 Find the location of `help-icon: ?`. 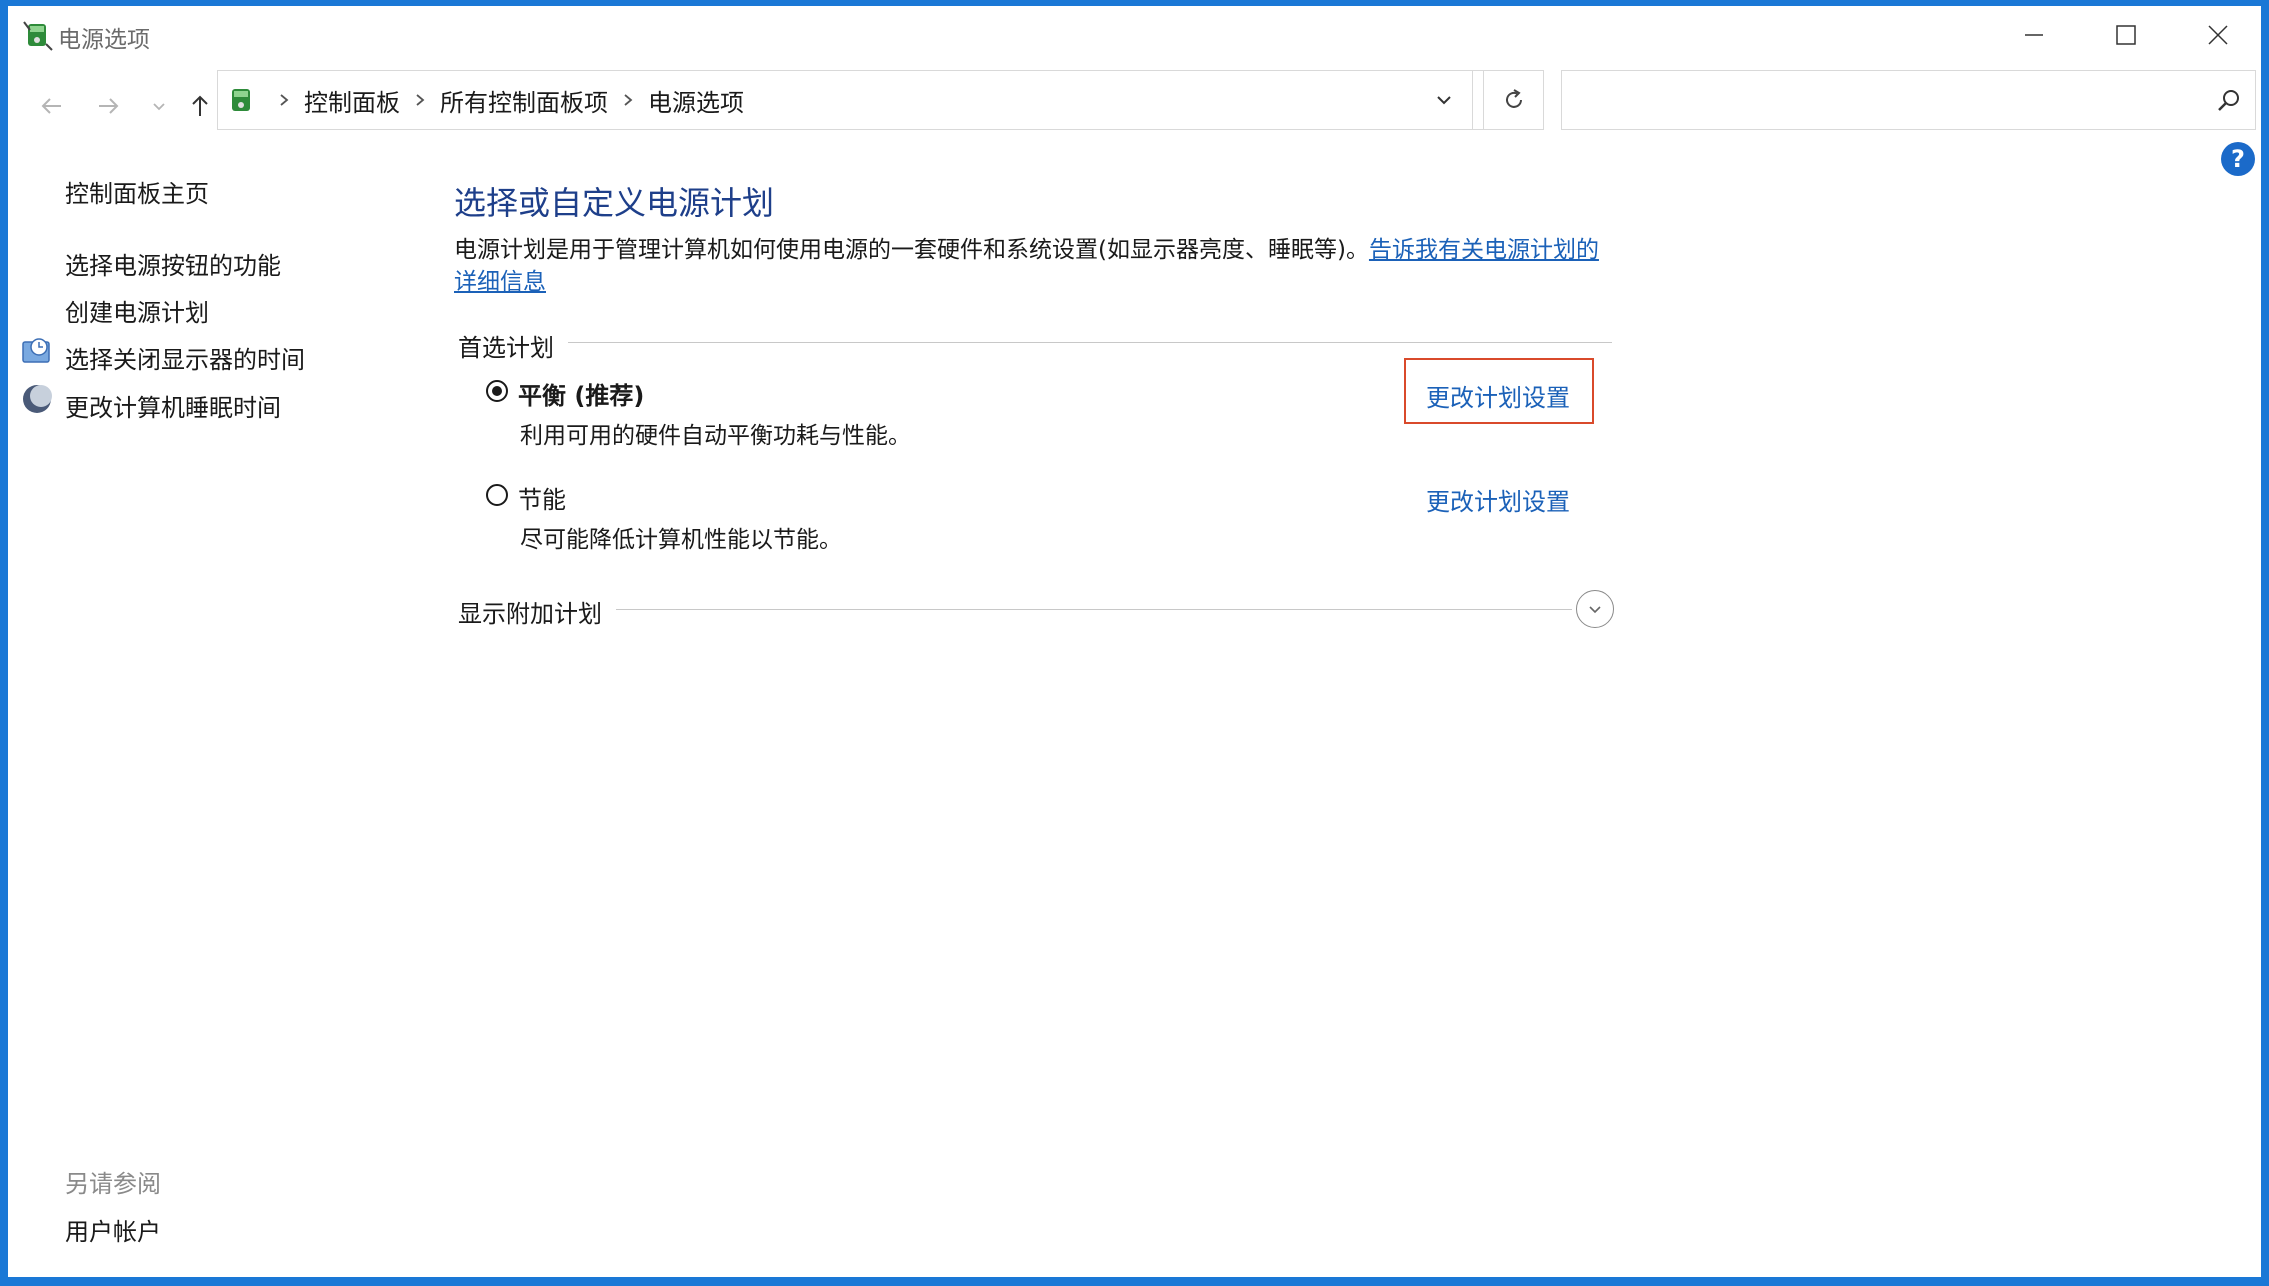

help-icon: ? is located at coordinates (2238, 159).